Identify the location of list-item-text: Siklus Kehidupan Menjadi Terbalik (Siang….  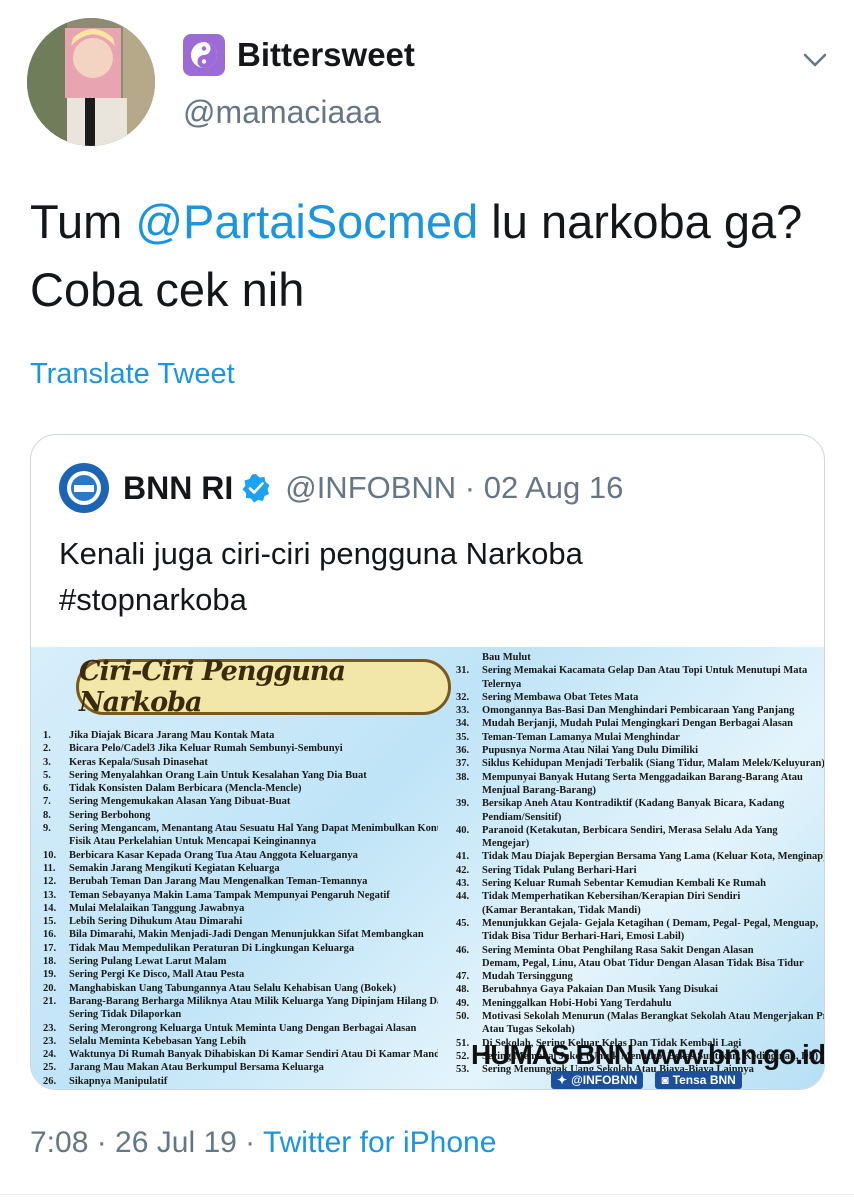
(653, 764).